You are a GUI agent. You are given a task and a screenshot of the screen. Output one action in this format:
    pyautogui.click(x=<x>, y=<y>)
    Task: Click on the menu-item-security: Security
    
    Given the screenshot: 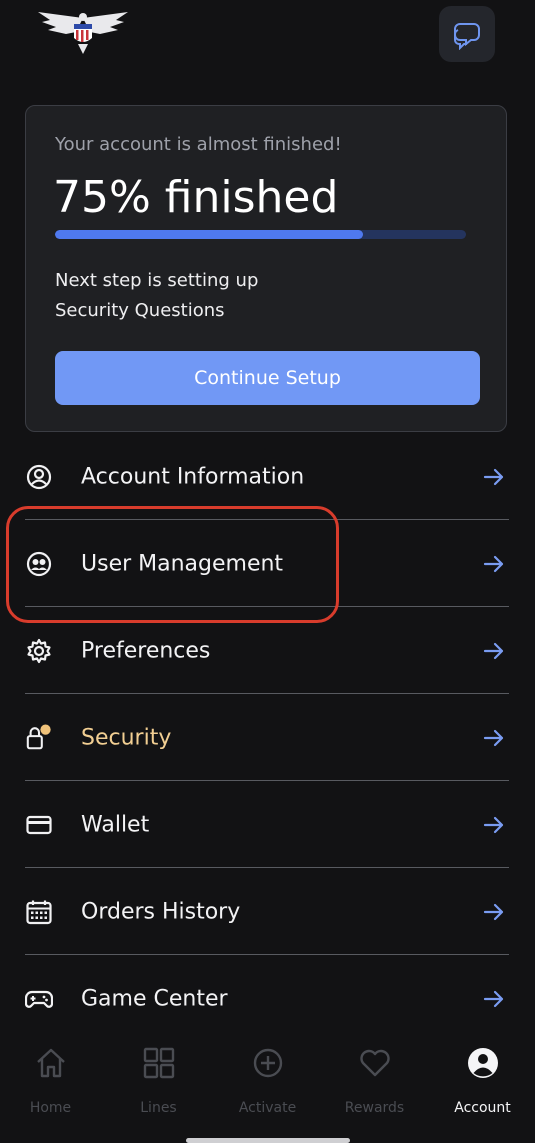 What is the action you would take?
    pyautogui.click(x=267, y=738)
    